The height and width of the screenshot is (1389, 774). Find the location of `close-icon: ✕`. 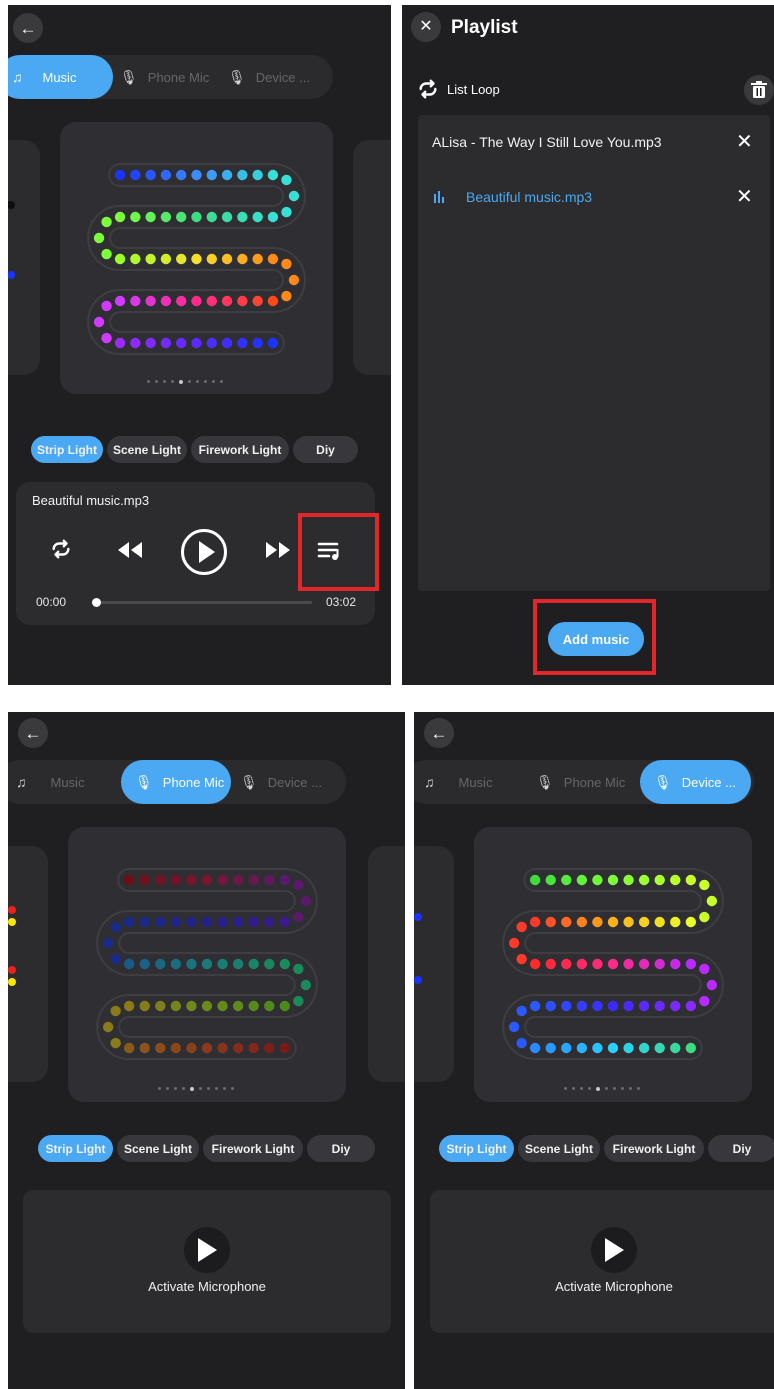

close-icon: ✕ is located at coordinates (426, 26).